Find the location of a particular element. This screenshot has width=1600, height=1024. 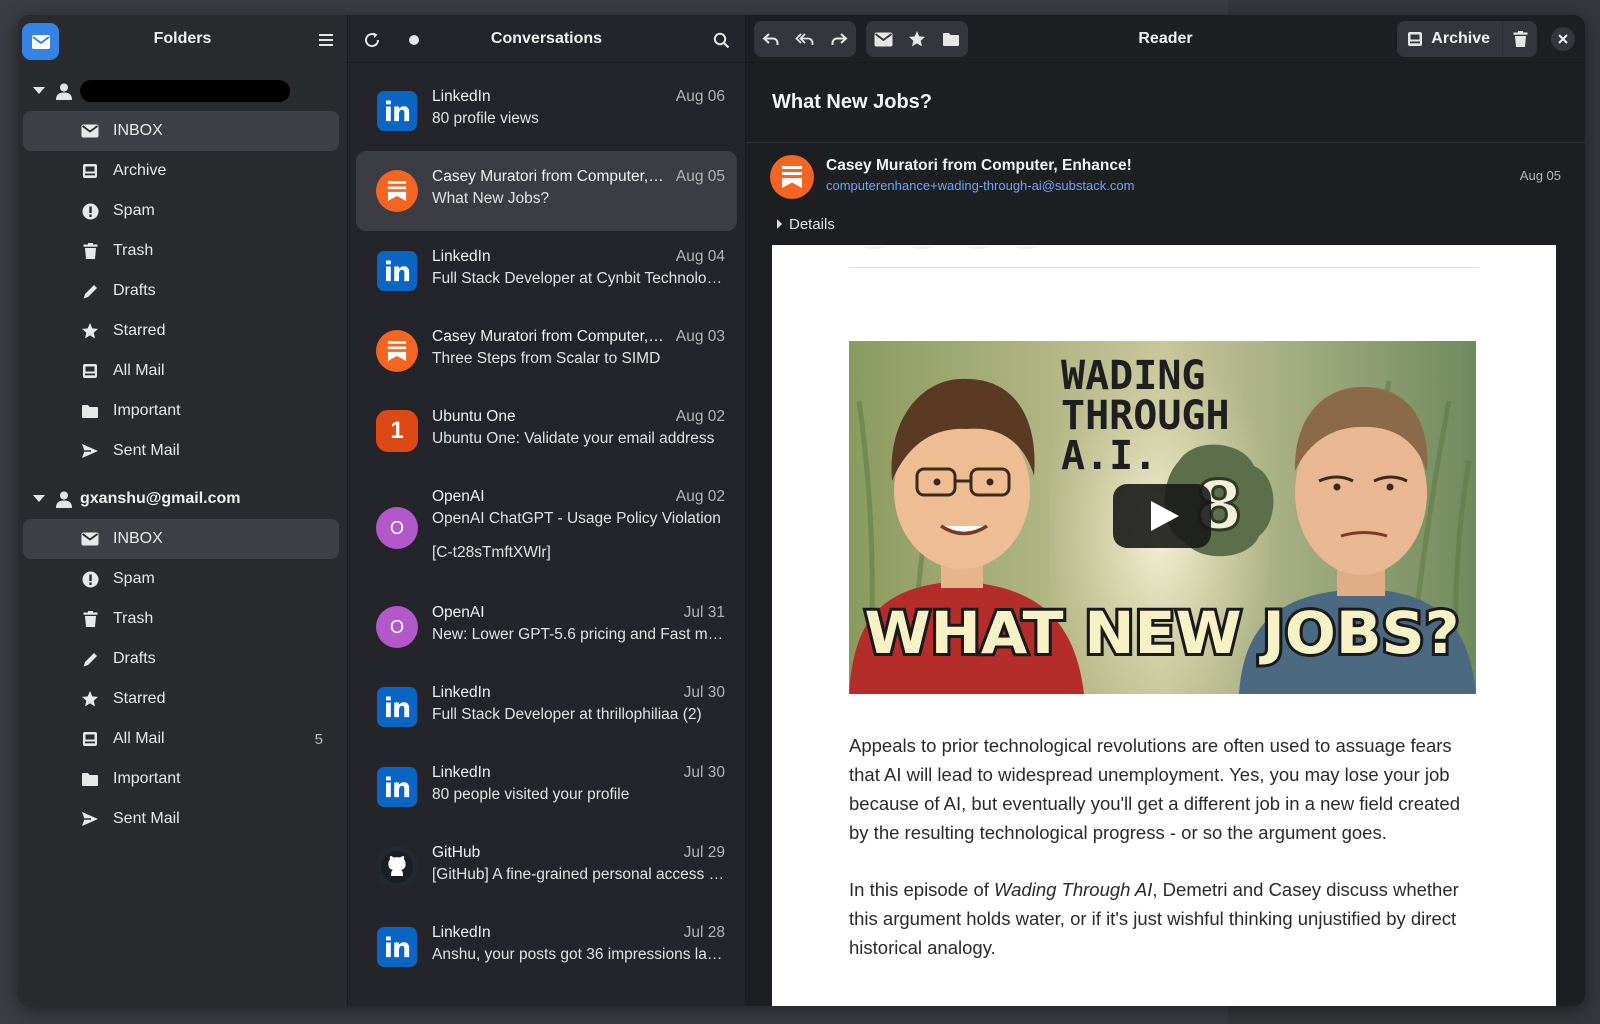

conversation-header: OpenAI Aug 02 is located at coordinates (578, 488).